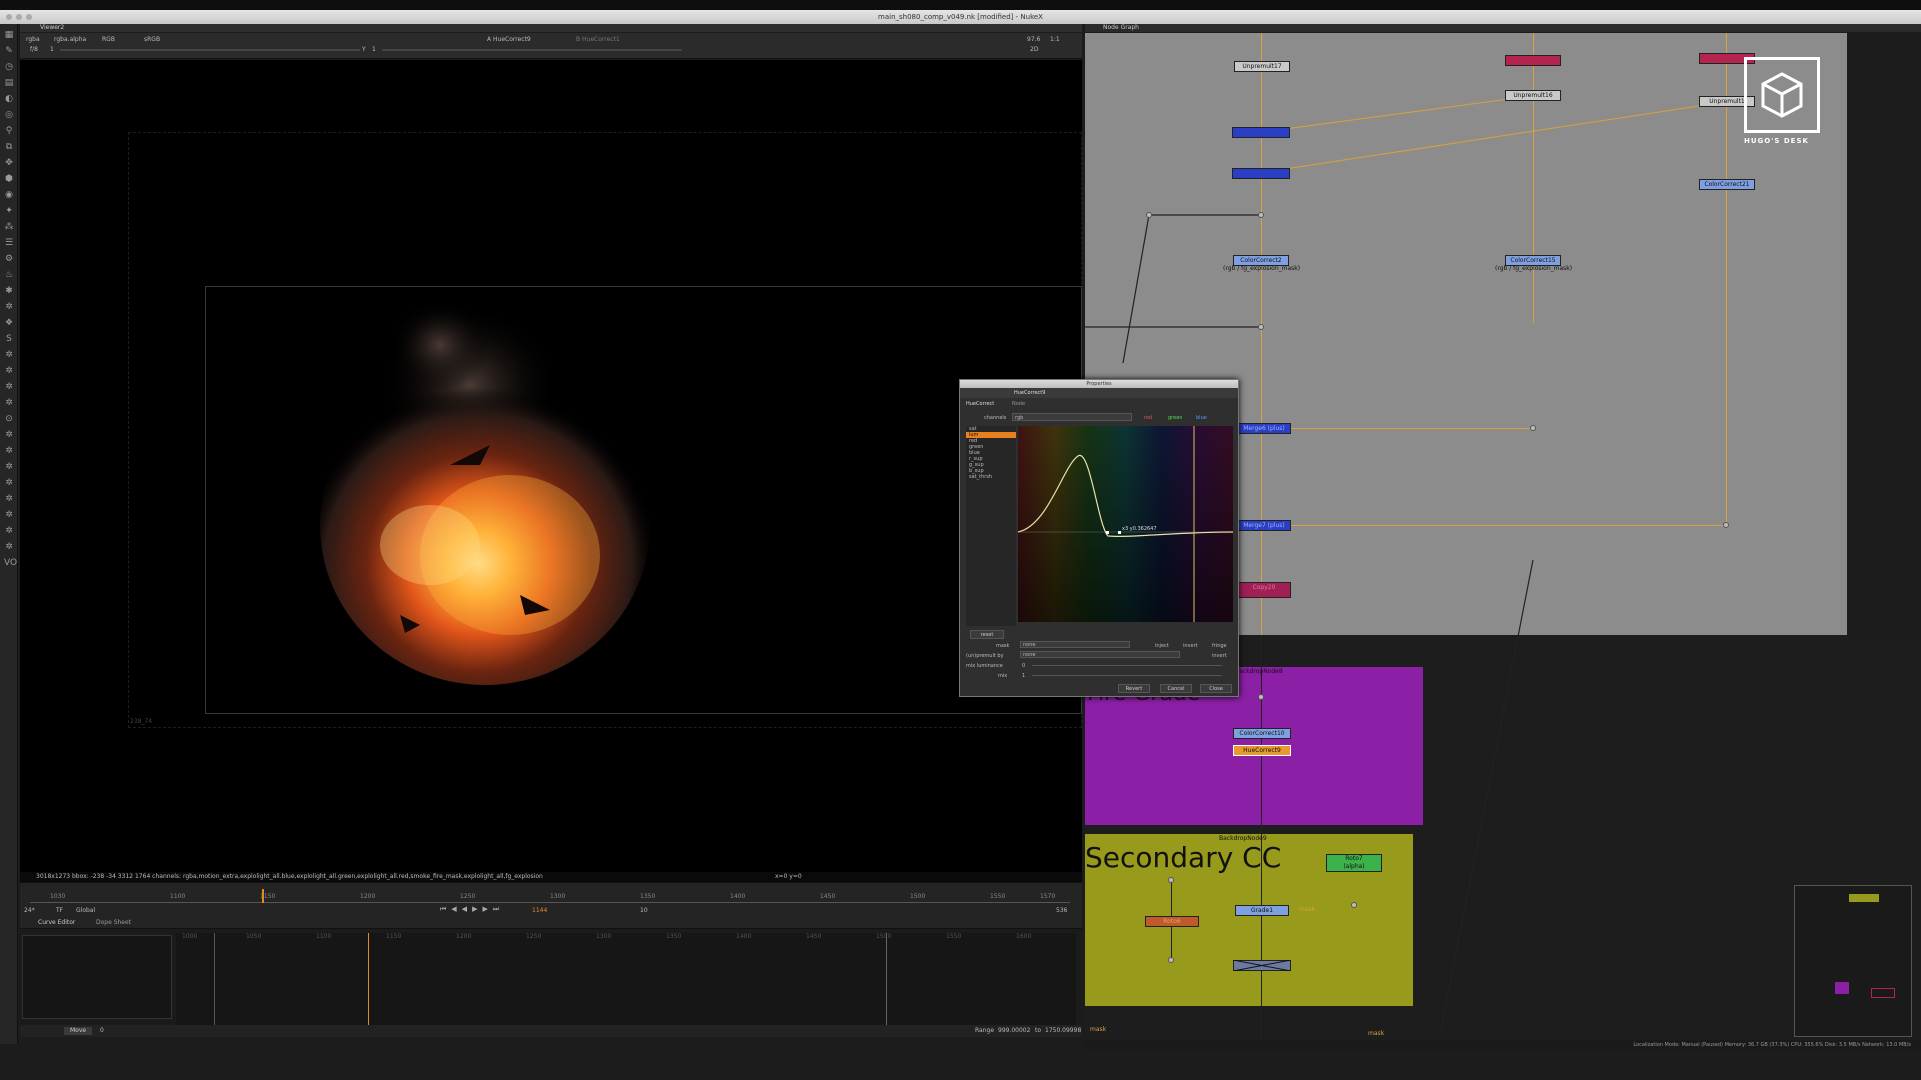 This screenshot has height=1080, width=1921. I want to click on channels-dropdown: rgb, so click(1072, 417).